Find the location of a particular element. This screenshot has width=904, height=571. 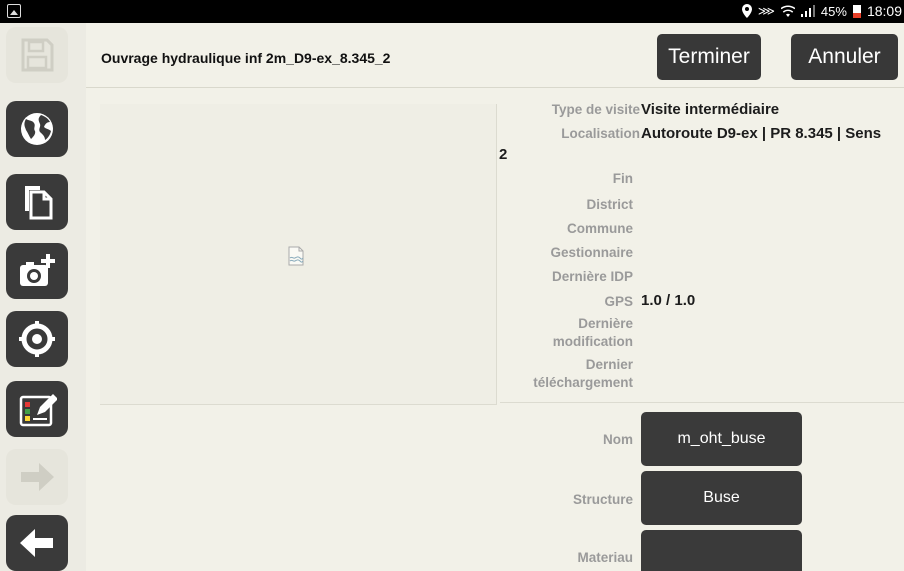

arrow-right-icon is located at coordinates (37, 477).